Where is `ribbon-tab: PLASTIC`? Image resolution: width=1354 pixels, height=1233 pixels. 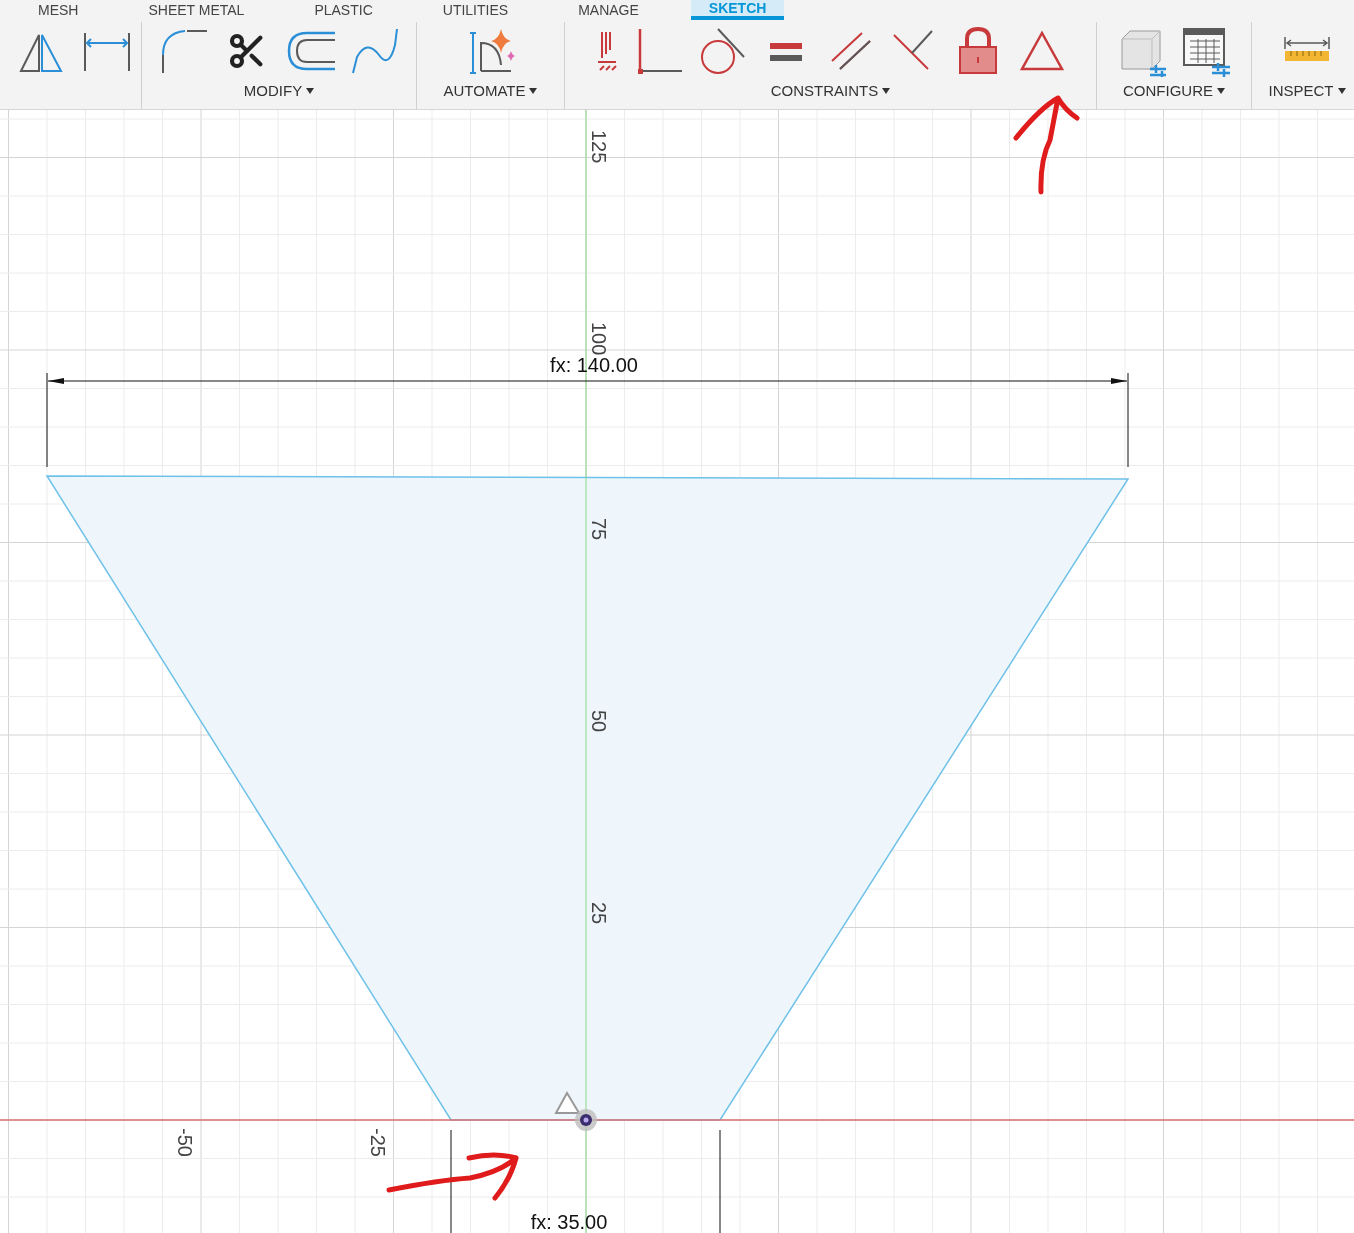 ribbon-tab: PLASTIC is located at coordinates (343, 10).